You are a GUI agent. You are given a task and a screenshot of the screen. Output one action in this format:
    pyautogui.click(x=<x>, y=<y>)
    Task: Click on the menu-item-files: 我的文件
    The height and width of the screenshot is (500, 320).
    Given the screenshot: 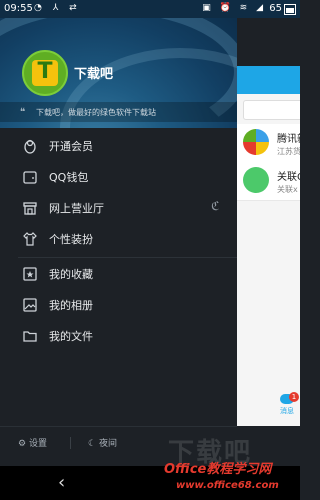 What is the action you would take?
    pyautogui.click(x=118, y=335)
    